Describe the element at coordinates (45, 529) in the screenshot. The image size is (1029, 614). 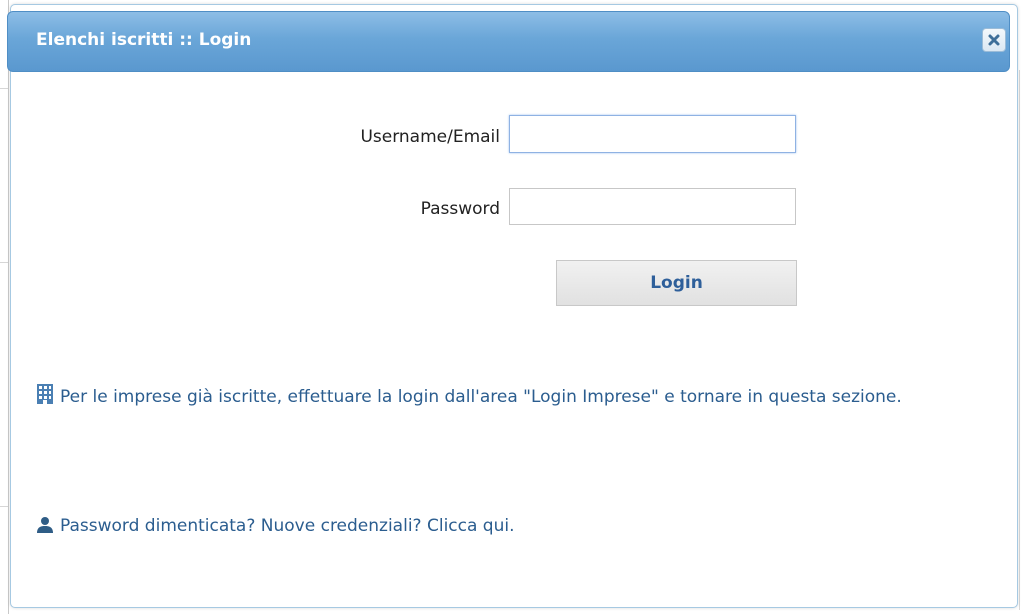
I see `user-icon` at that location.